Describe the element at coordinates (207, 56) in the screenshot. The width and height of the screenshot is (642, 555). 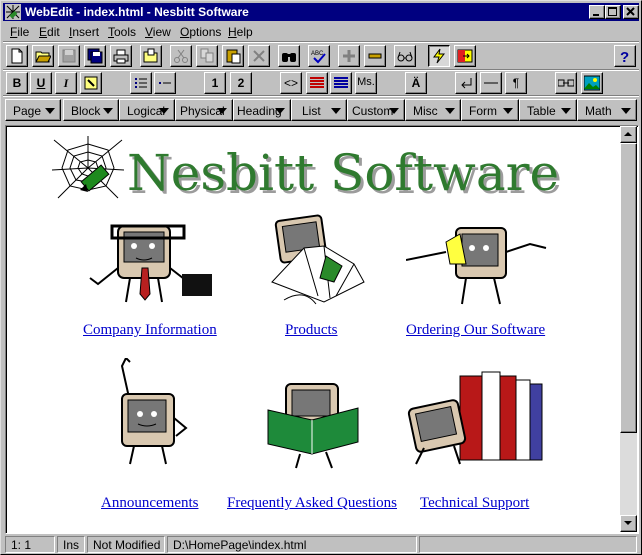
I see `copy-button` at that location.